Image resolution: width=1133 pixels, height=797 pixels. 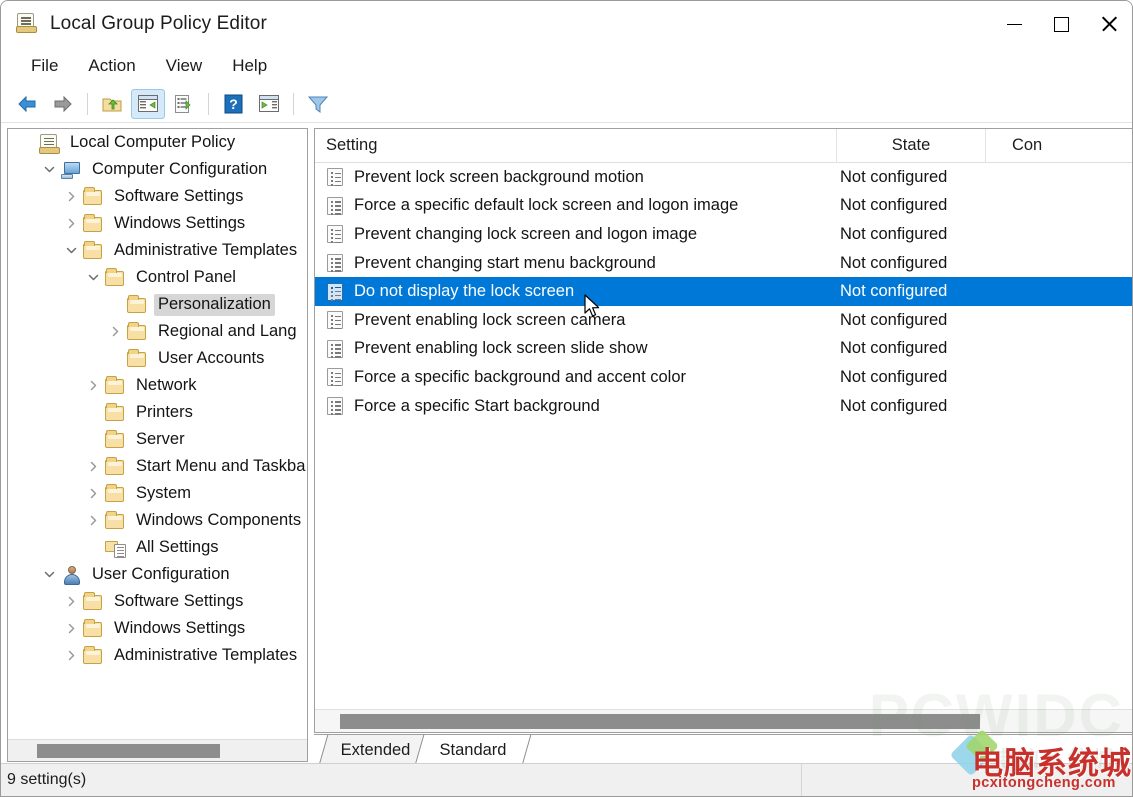 What do you see at coordinates (269, 104) in the screenshot?
I see `show-hide-action-pane-icon` at bounding box center [269, 104].